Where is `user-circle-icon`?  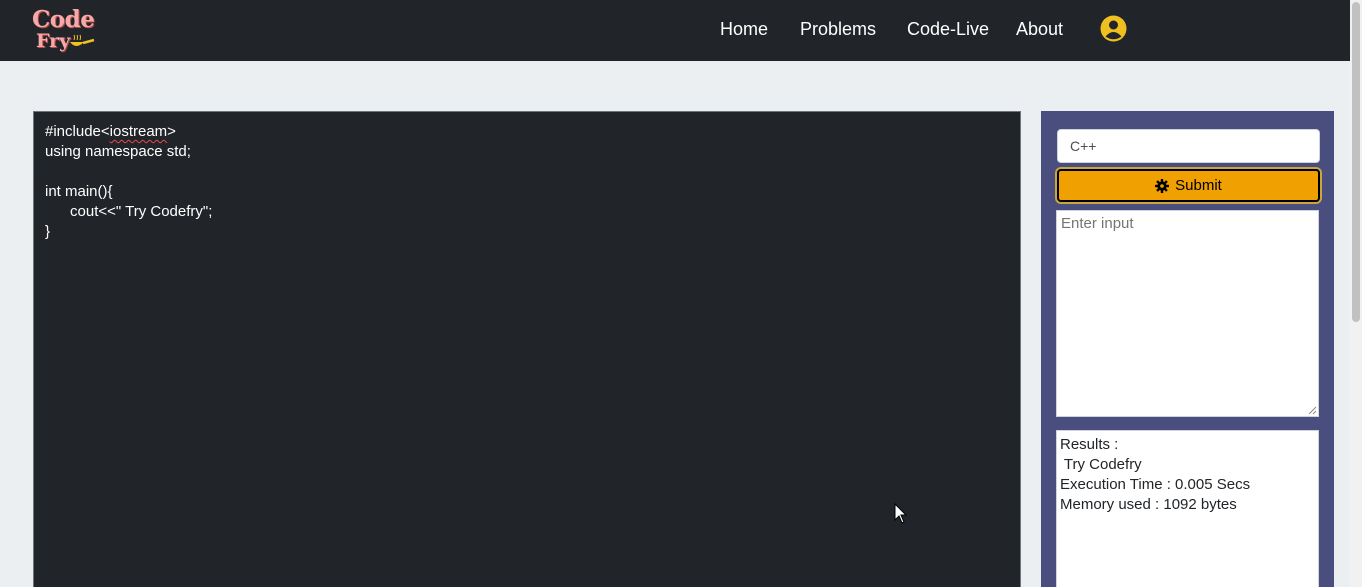 user-circle-icon is located at coordinates (1113, 28).